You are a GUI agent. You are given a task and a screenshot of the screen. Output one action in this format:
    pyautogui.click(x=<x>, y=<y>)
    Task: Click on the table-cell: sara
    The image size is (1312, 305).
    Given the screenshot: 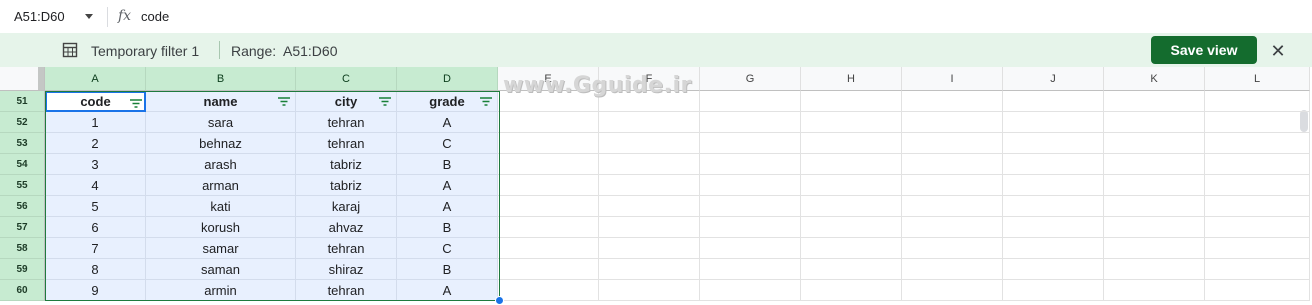 What is the action you would take?
    pyautogui.click(x=221, y=122)
    